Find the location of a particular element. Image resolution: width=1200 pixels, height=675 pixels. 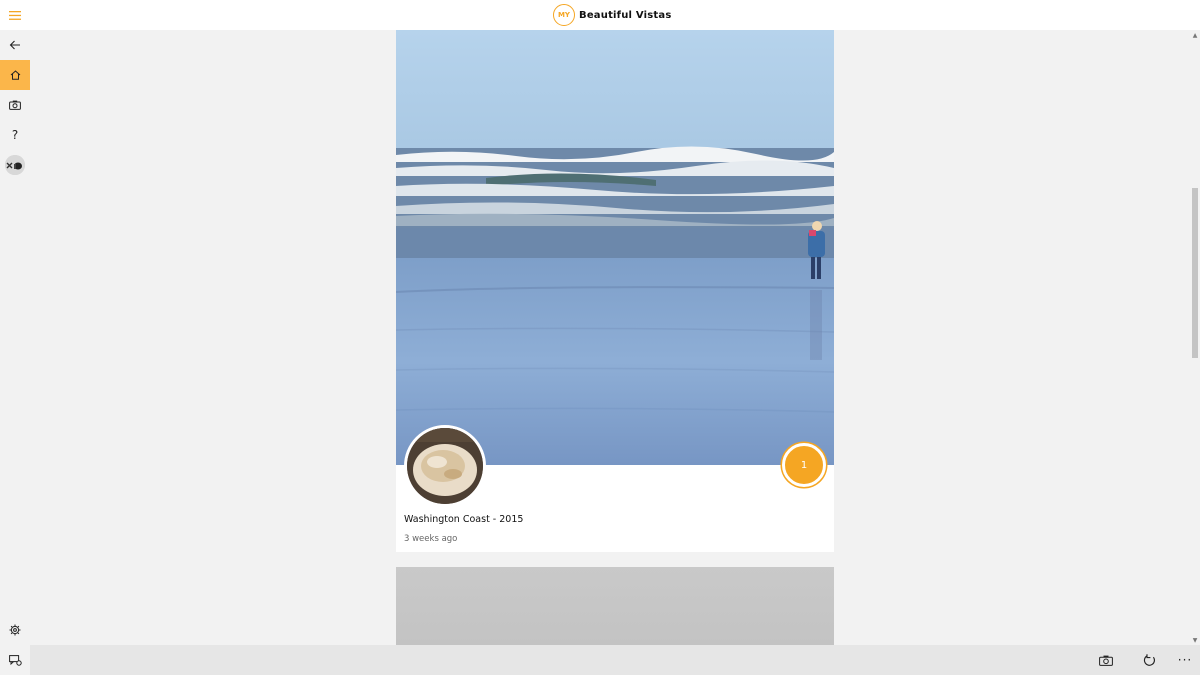

home-icon is located at coordinates (15, 75).